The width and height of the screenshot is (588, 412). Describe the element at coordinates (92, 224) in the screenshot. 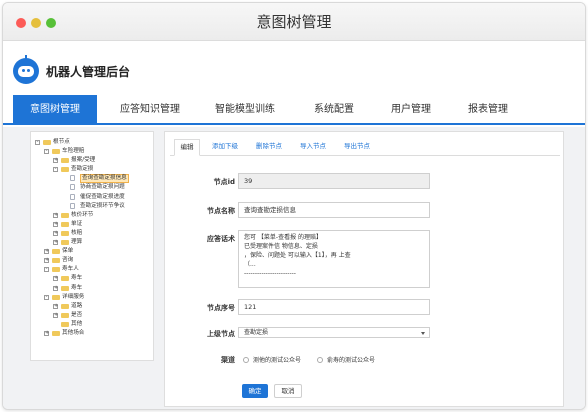

I see `tree-node: + 单证` at that location.